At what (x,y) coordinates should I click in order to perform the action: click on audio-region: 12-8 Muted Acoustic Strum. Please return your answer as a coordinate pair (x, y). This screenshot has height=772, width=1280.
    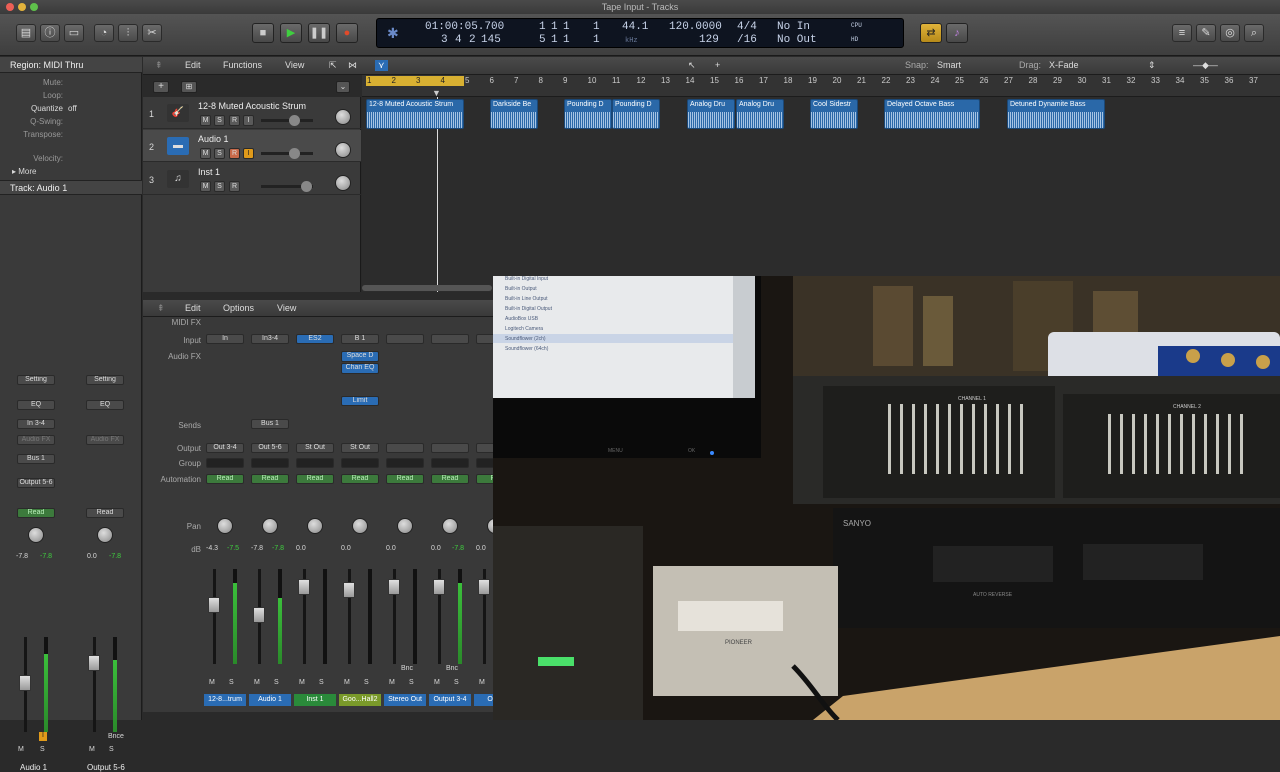
    Looking at the image, I should click on (415, 114).